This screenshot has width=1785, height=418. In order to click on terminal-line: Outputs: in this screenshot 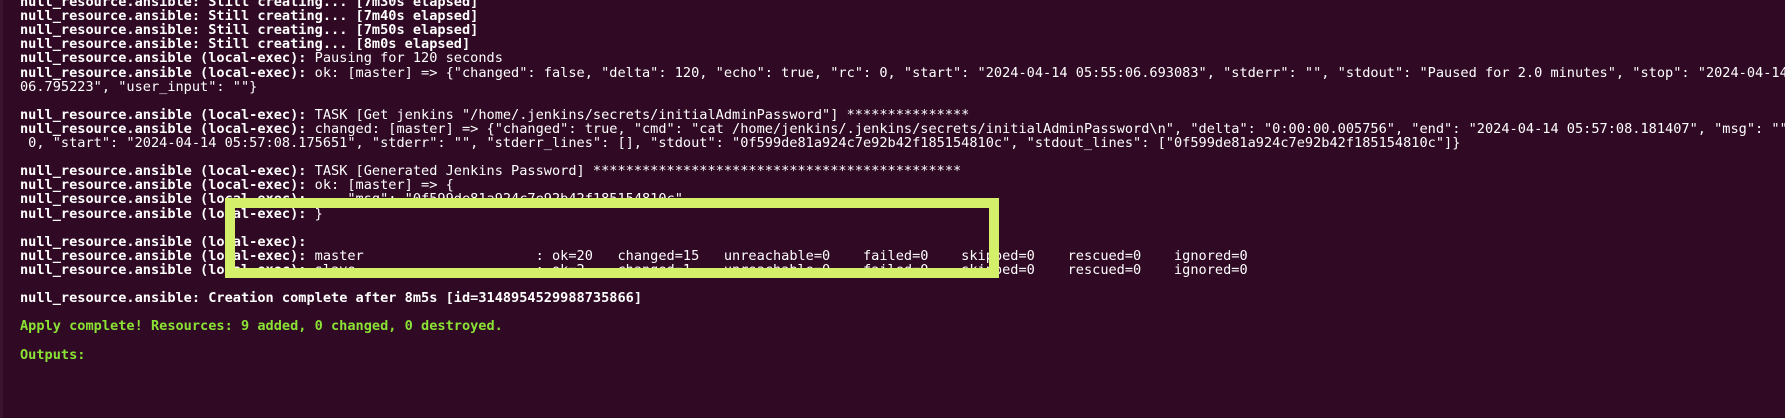, I will do `click(52, 355)`.